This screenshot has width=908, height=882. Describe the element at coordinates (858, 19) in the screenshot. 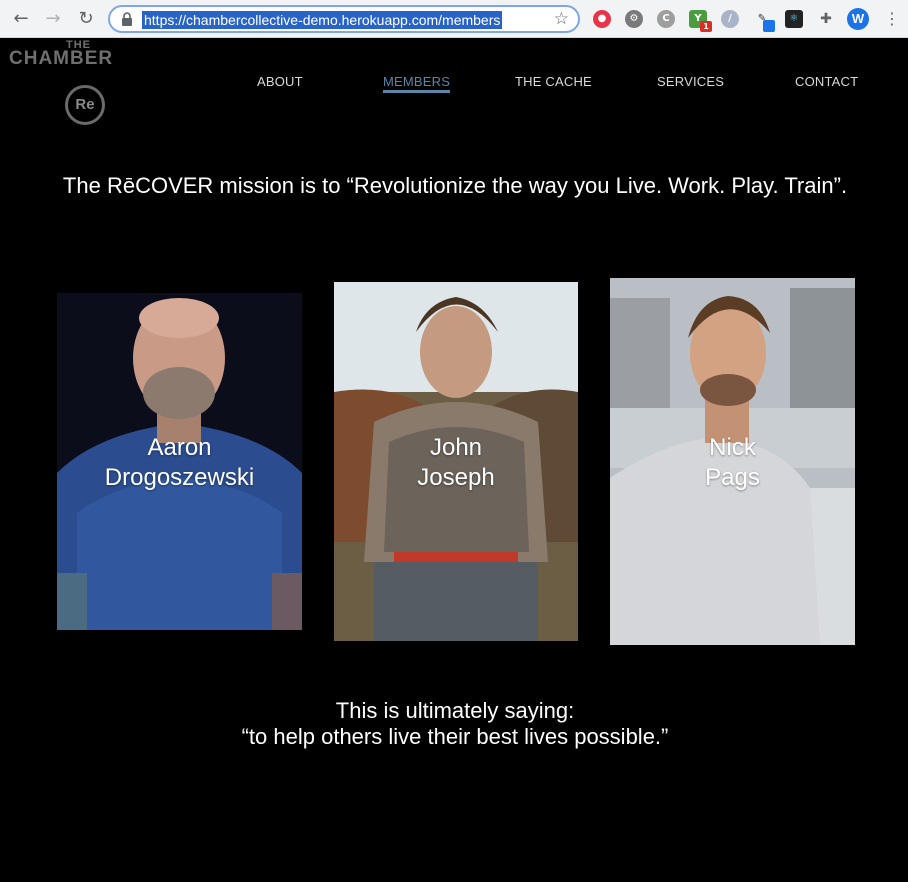

I see `profile-avatar: W` at that location.